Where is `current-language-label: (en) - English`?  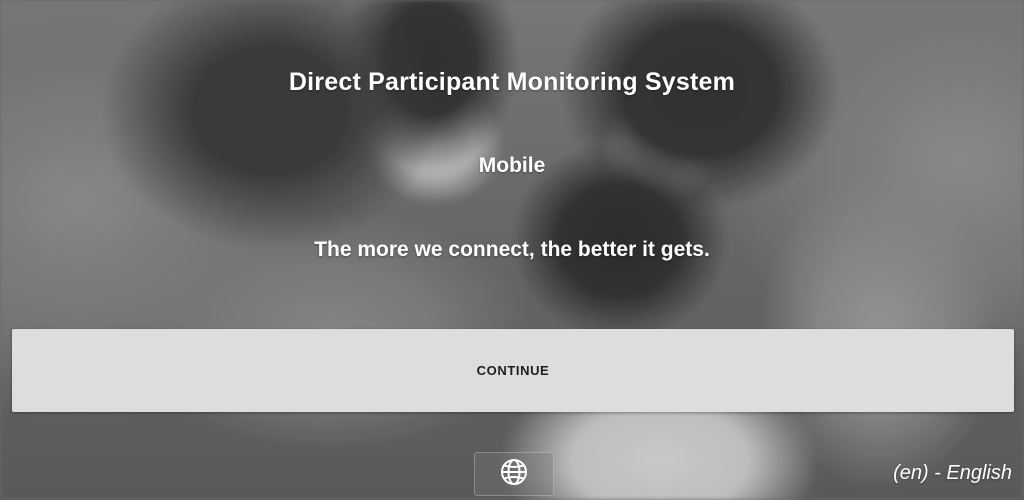
current-language-label: (en) - English is located at coordinates (952, 473).